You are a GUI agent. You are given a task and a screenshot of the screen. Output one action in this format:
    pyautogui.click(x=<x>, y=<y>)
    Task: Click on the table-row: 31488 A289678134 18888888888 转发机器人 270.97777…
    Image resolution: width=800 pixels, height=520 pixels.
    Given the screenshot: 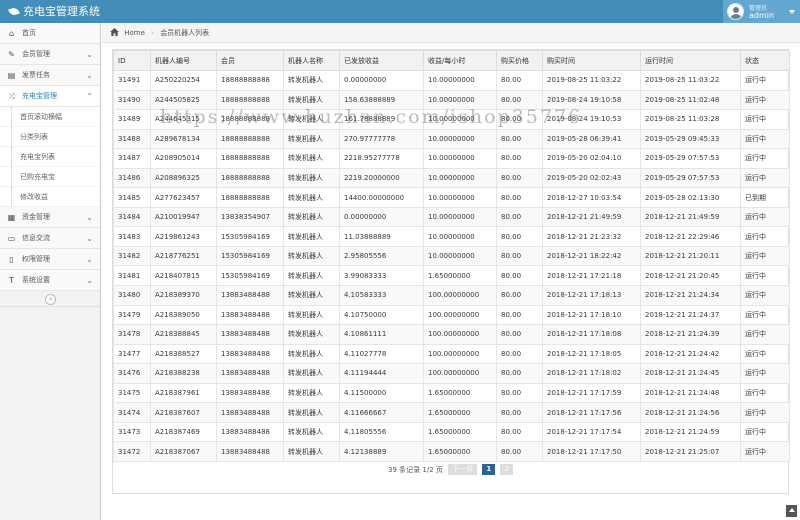 What is the action you would take?
    pyautogui.click(x=451, y=139)
    